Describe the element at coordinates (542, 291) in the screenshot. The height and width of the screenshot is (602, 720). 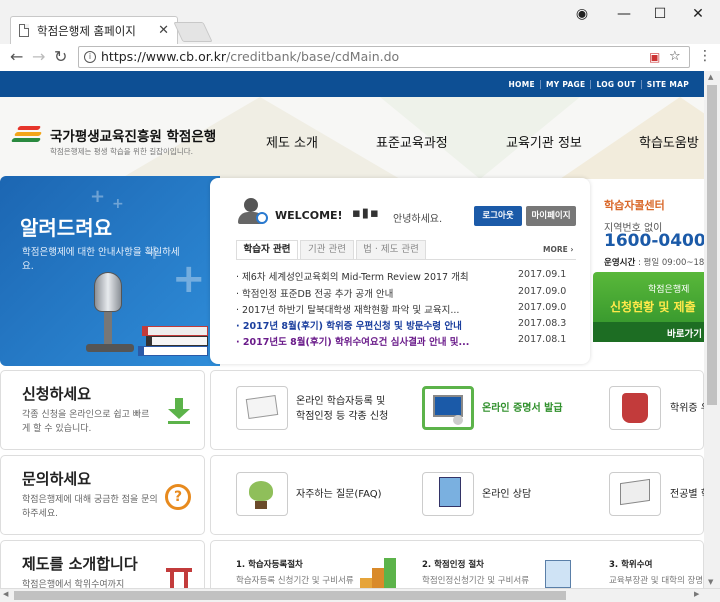
I see `notice-date: 2017.09.0` at that location.